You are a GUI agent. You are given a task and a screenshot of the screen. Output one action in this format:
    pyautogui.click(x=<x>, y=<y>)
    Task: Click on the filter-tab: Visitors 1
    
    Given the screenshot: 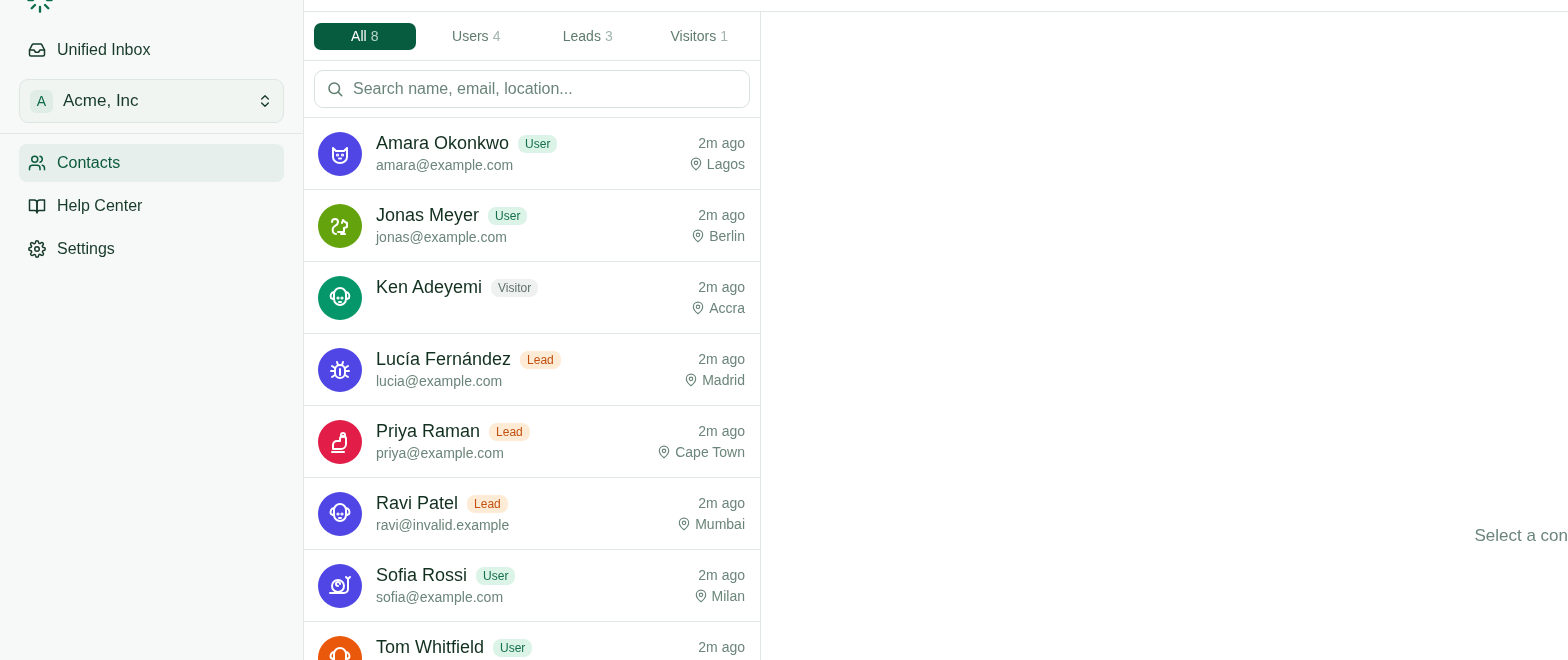 What is the action you would take?
    pyautogui.click(x=699, y=36)
    